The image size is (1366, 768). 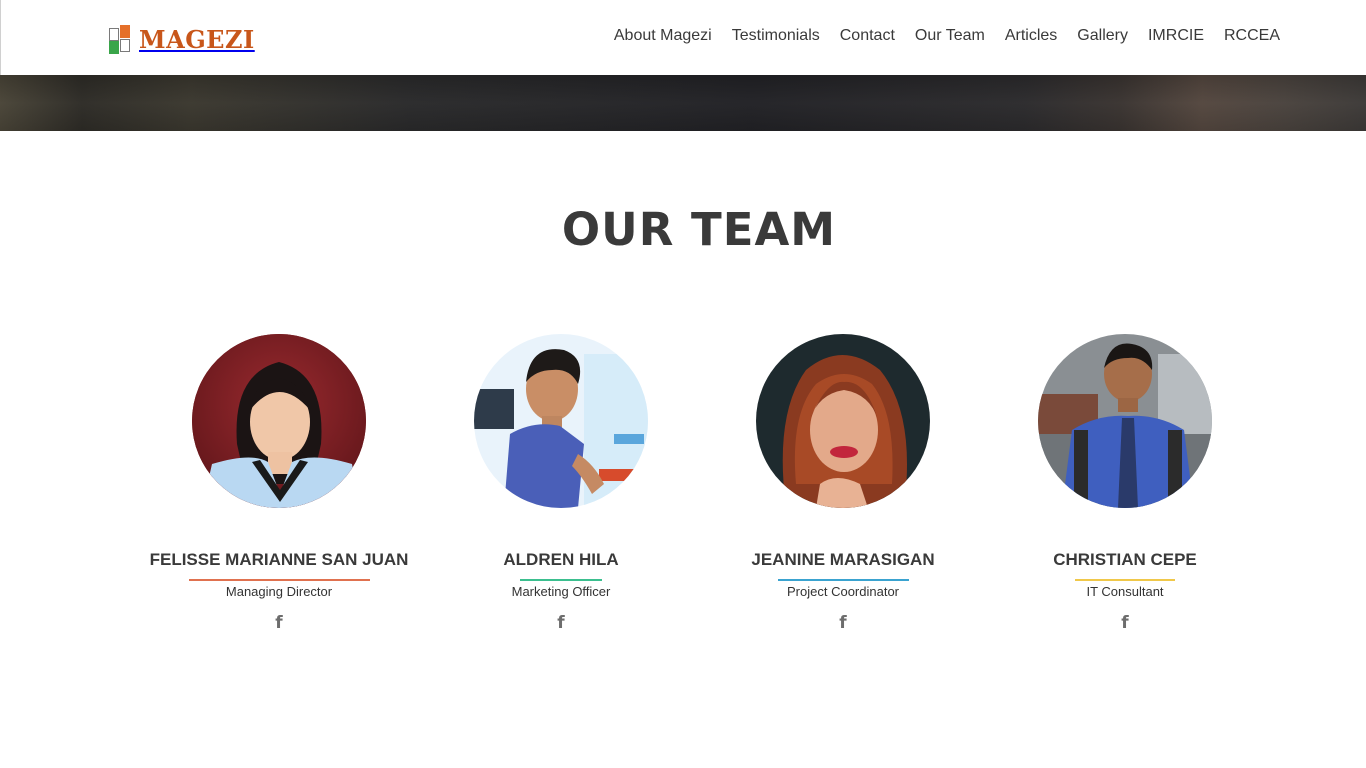 What do you see at coordinates (279, 559) in the screenshot?
I see `member-name: FELISSE MARIANNE SAN JUAN` at bounding box center [279, 559].